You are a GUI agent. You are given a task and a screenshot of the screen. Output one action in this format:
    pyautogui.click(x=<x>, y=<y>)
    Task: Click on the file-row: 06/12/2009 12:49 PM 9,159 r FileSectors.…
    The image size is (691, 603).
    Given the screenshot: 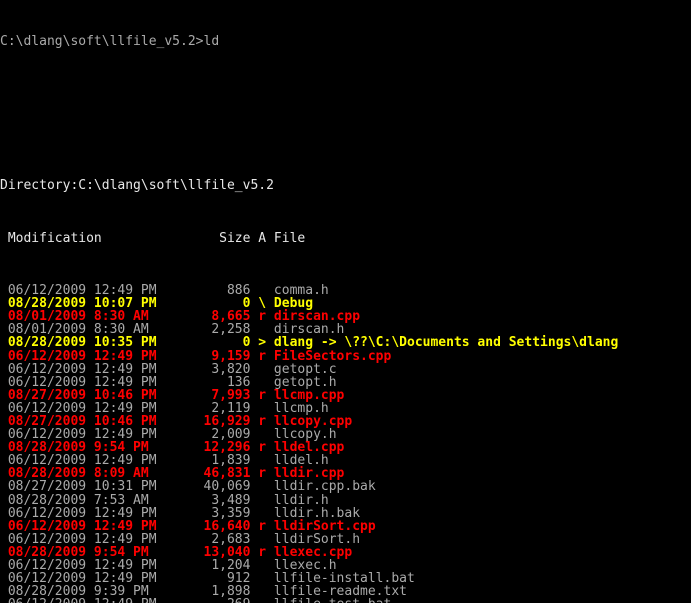 What is the action you would take?
    pyautogui.click(x=345, y=355)
    